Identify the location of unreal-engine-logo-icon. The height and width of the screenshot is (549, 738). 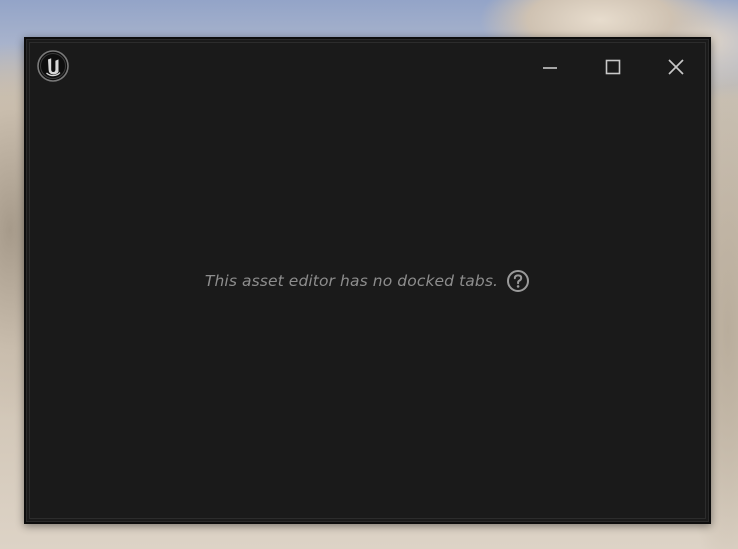
(53, 66).